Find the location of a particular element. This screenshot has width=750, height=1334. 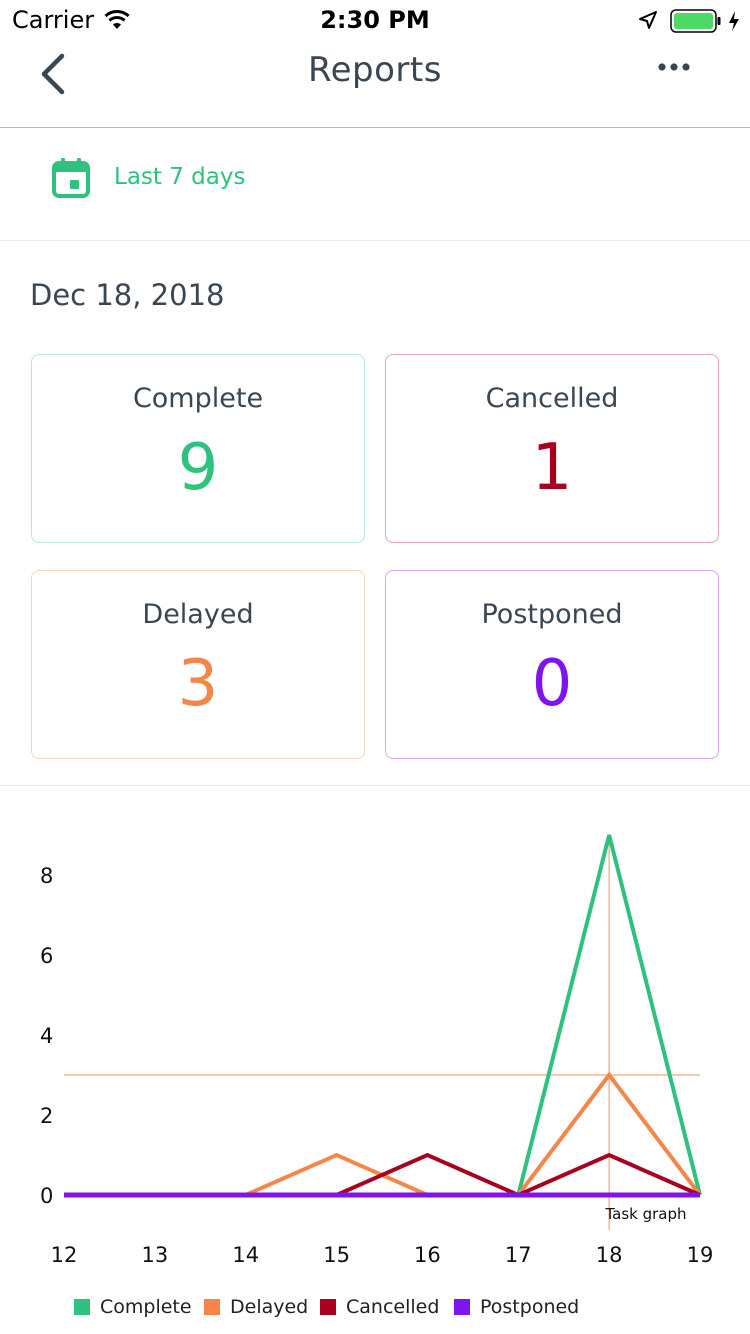

report-date: Dec 18, 2018 is located at coordinates (127, 295).